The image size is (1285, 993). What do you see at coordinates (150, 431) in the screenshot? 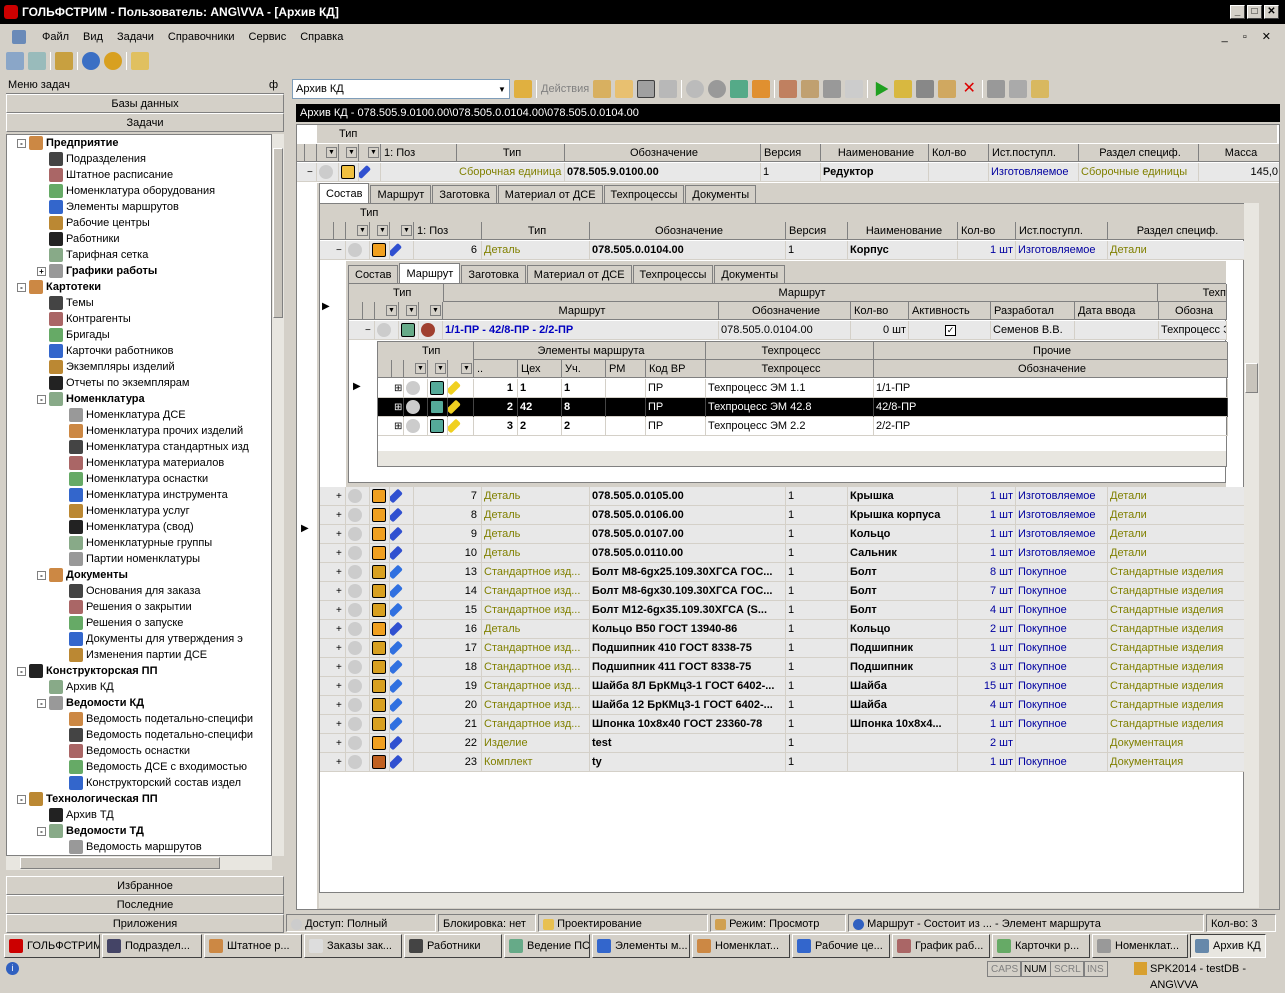
I see `tree-node: Номенклатура прочих изделий` at bounding box center [150, 431].